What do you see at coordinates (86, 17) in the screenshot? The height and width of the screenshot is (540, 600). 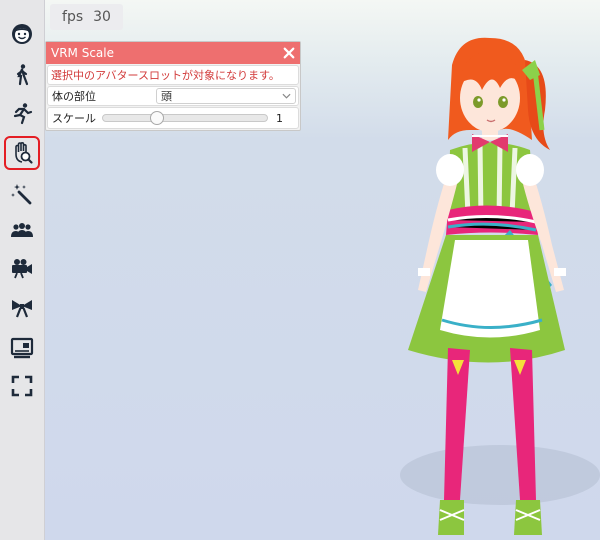 I see `fps-counter: fps 30` at bounding box center [86, 17].